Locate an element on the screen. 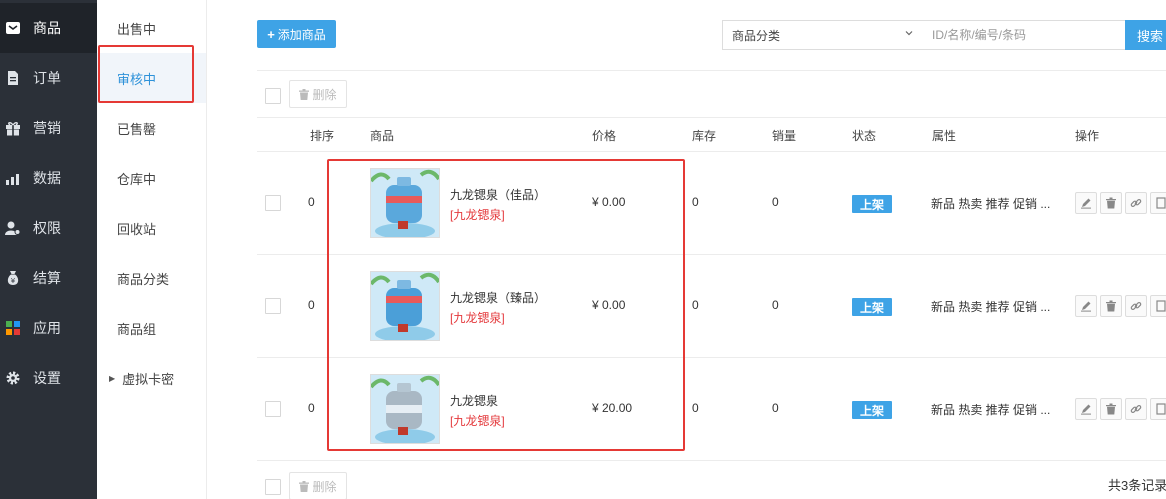 The width and height of the screenshot is (1166, 499). sidebar-item-permission: 权限 is located at coordinates (48, 228).